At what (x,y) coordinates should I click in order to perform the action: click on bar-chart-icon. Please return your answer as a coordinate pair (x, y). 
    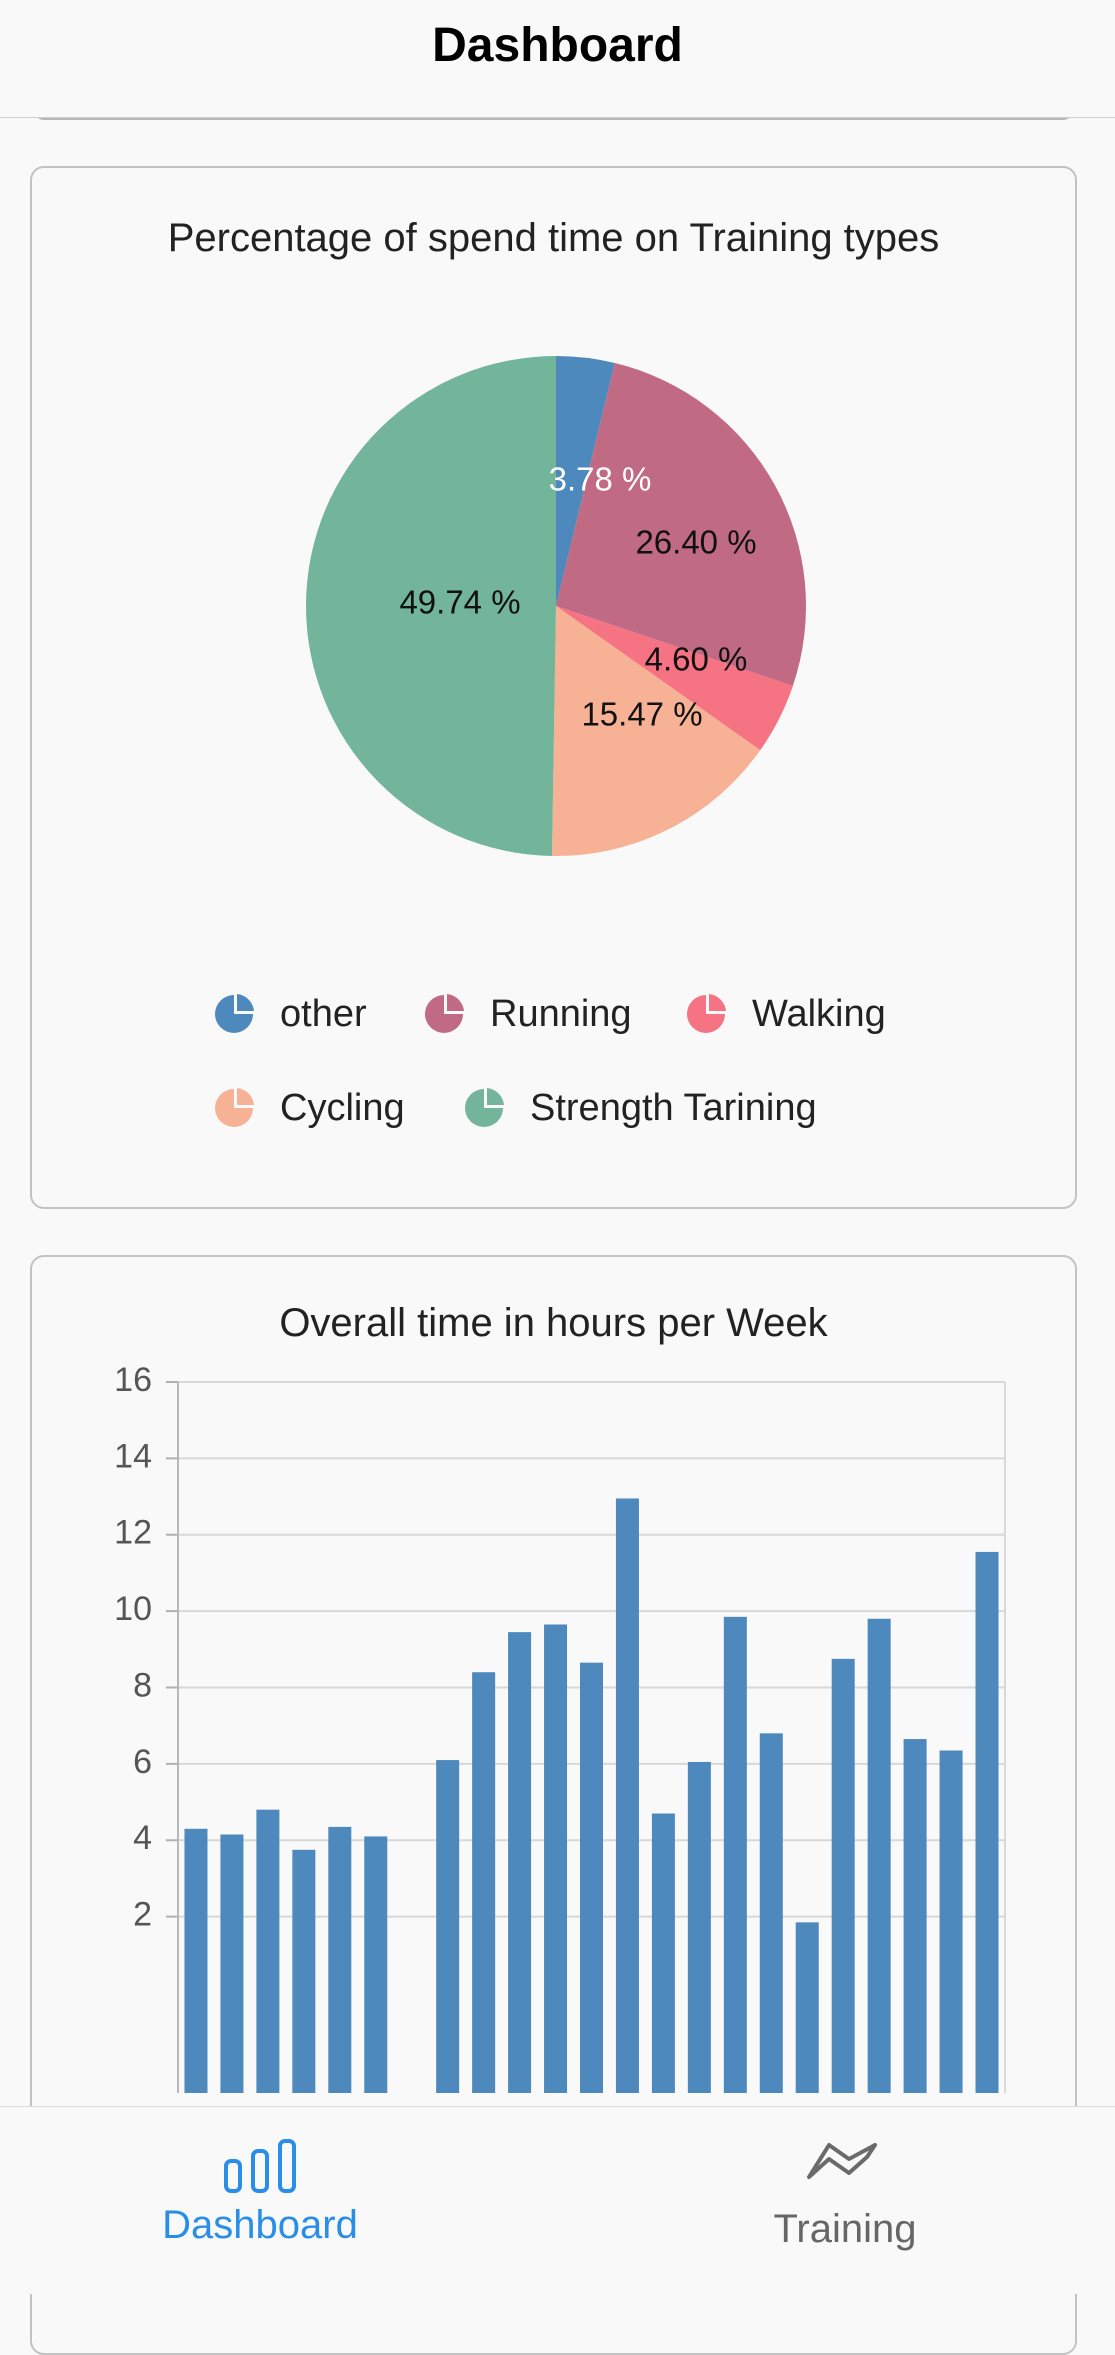
    Looking at the image, I should click on (260, 2166).